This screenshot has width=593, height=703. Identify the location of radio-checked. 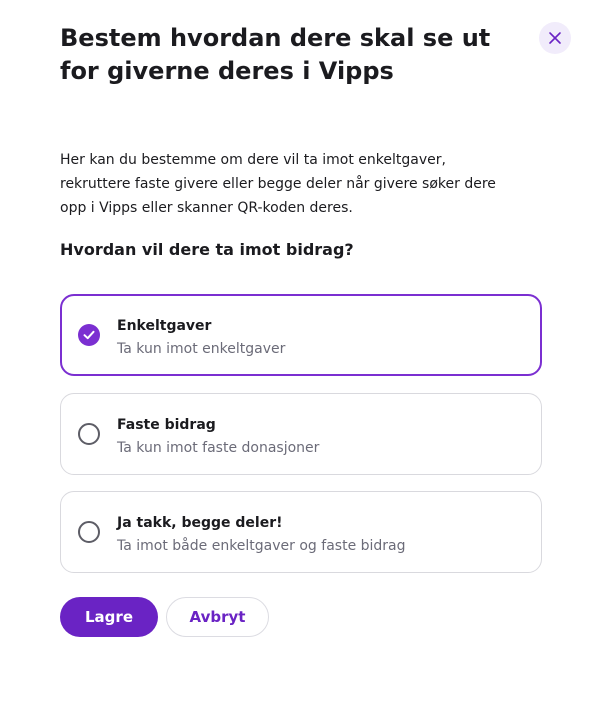
(89, 335).